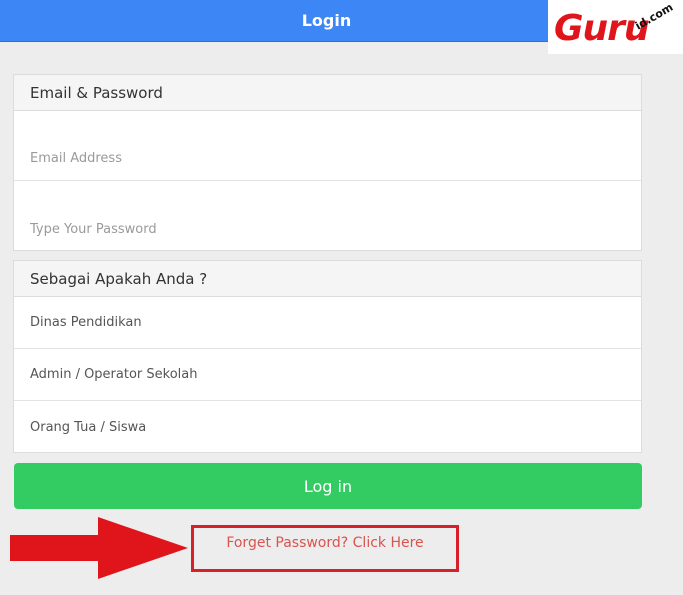  What do you see at coordinates (327, 323) in the screenshot?
I see `role-option-dinas: Dinas Pendidikan` at bounding box center [327, 323].